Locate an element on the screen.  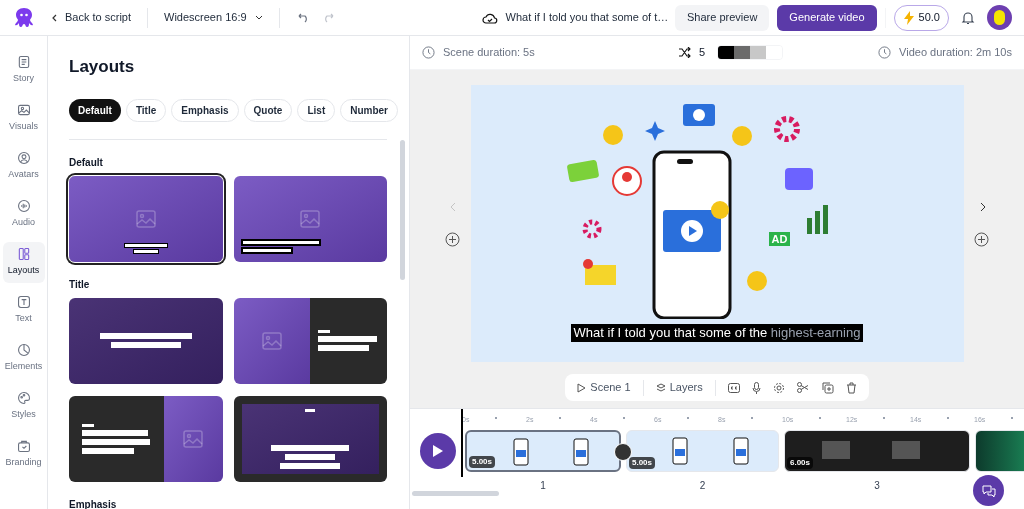
elements-icon is located at coordinates (23, 350).